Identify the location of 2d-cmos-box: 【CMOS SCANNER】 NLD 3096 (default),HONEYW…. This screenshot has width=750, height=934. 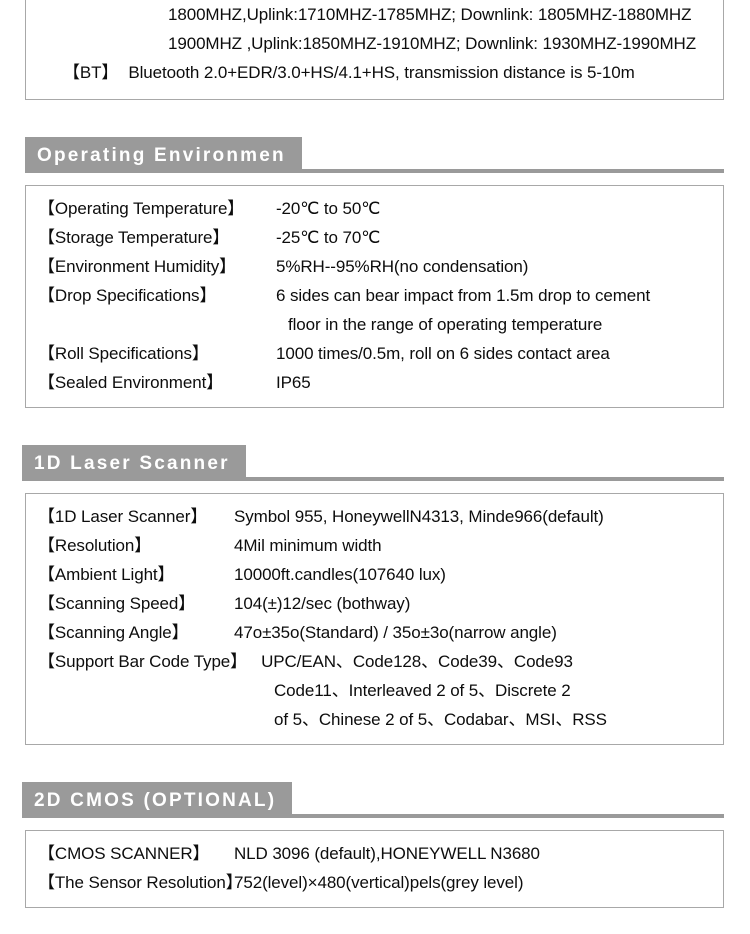
(374, 869).